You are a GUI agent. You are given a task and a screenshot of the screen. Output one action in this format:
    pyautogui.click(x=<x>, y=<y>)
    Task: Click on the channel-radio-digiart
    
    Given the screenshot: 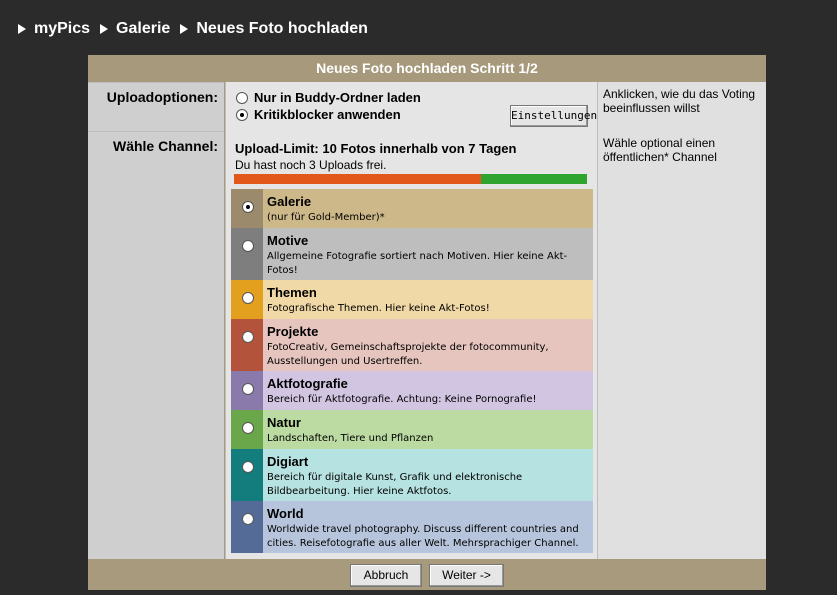 What is the action you would take?
    pyautogui.click(x=248, y=467)
    